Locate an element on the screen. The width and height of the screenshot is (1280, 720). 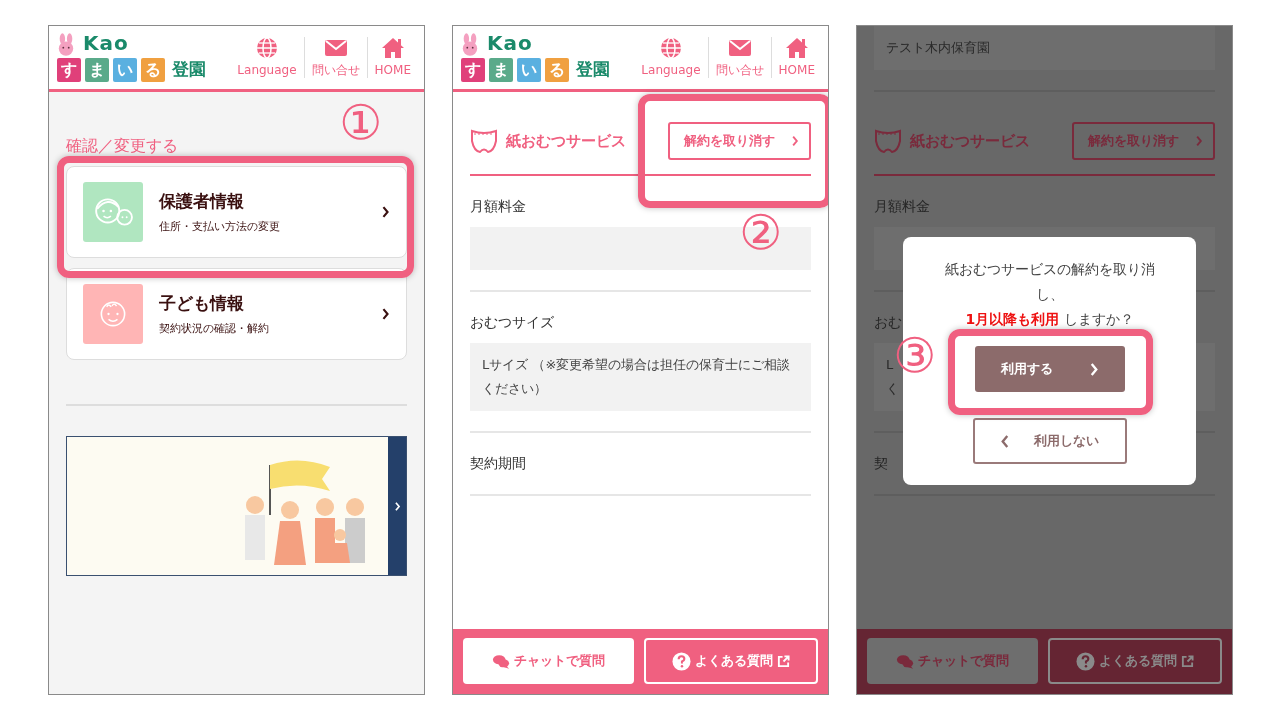
menu-card: 保護者情報 住所・支払い方法の変更 is located at coordinates (236, 212).